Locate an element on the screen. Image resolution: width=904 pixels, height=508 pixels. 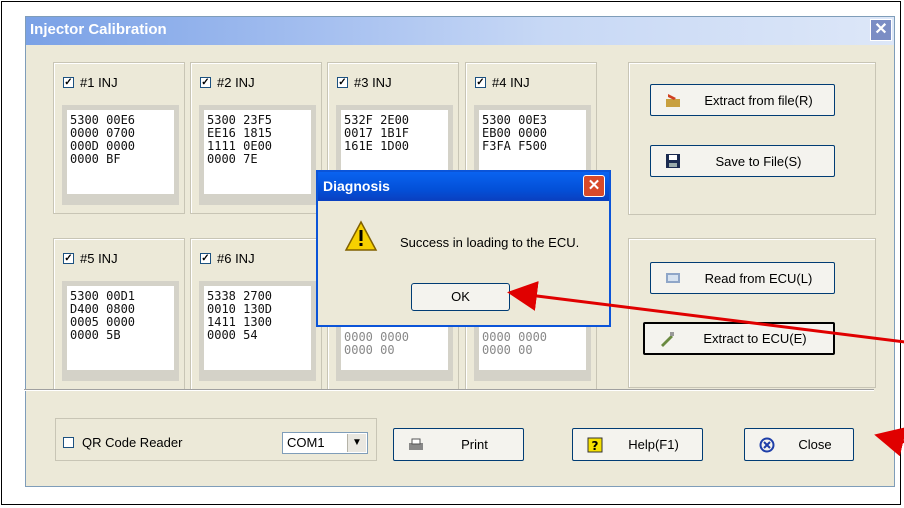
annotation-arrow-ok is located at coordinates (705, 312).